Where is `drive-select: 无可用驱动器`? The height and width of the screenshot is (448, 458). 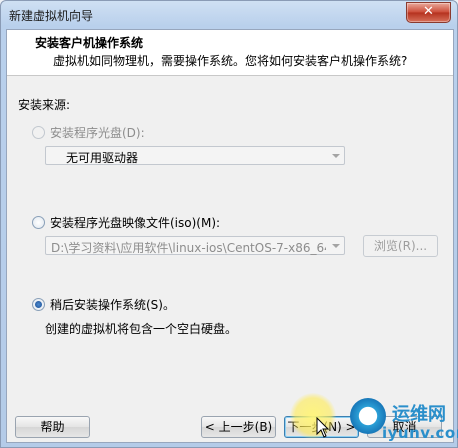
drive-select: 无可用驱动器 is located at coordinates (195, 155).